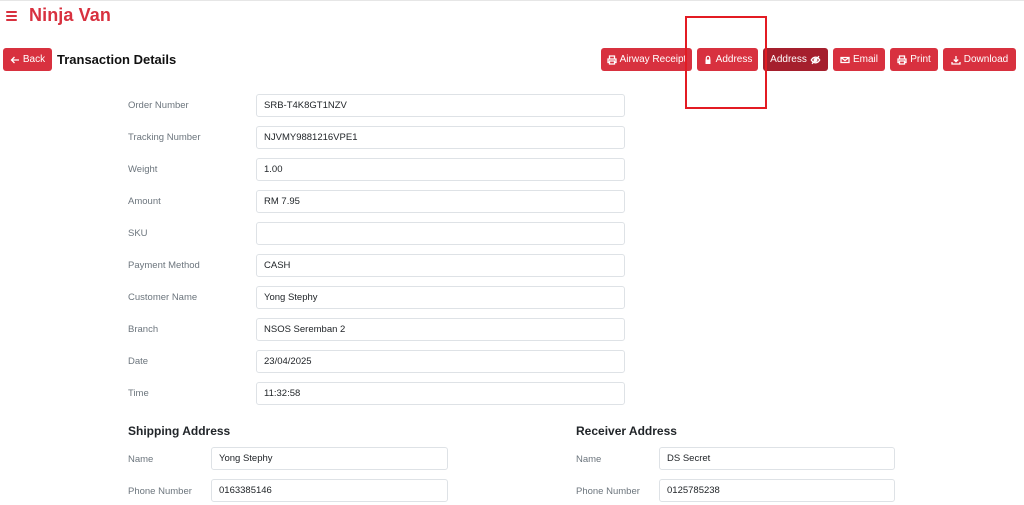 The image size is (1024, 505). Describe the element at coordinates (440, 137) in the screenshot. I see `tracking-number-field: NJVMY9881216VPE1` at that location.